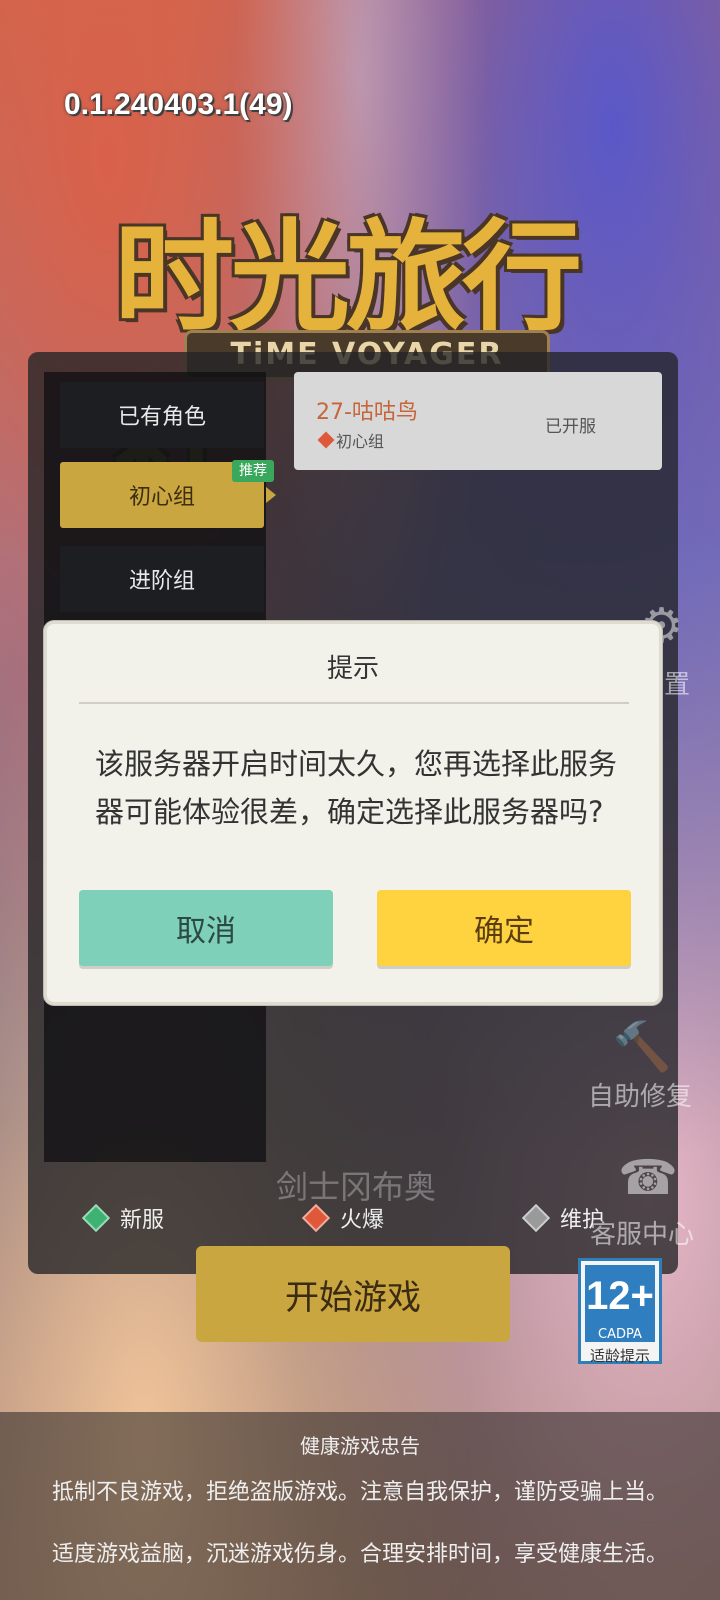 The height and width of the screenshot is (1600, 720). I want to click on age-rating-tip: 适龄提示, so click(619, 1356).